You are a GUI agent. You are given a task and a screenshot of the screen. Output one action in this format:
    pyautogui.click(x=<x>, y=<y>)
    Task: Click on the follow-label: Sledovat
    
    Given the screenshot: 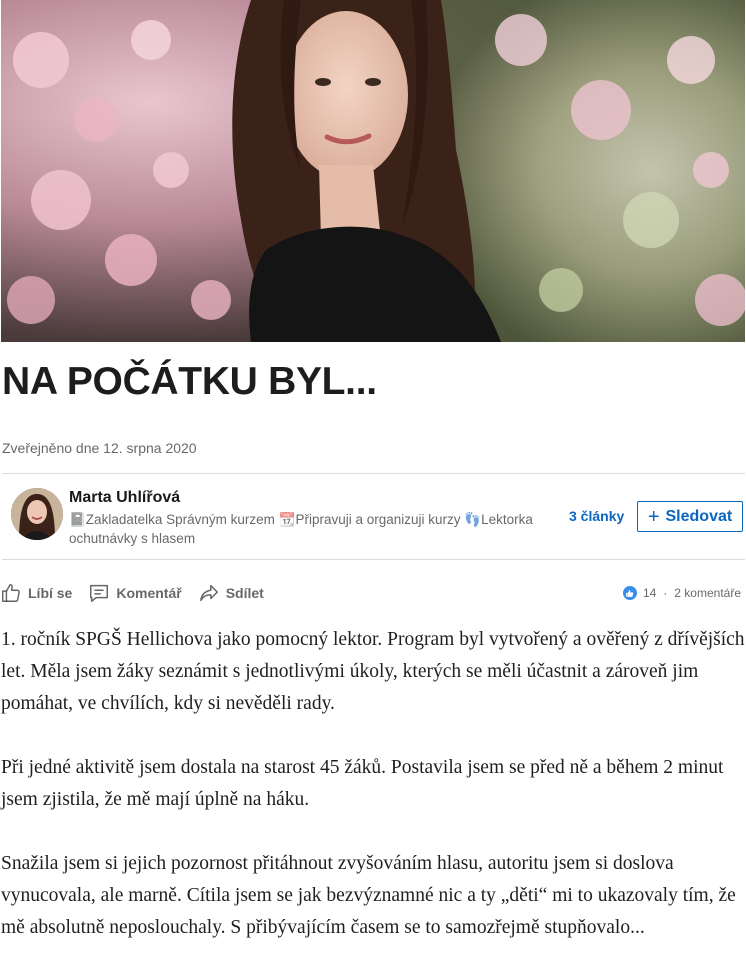 What is the action you would take?
    pyautogui.click(x=699, y=516)
    